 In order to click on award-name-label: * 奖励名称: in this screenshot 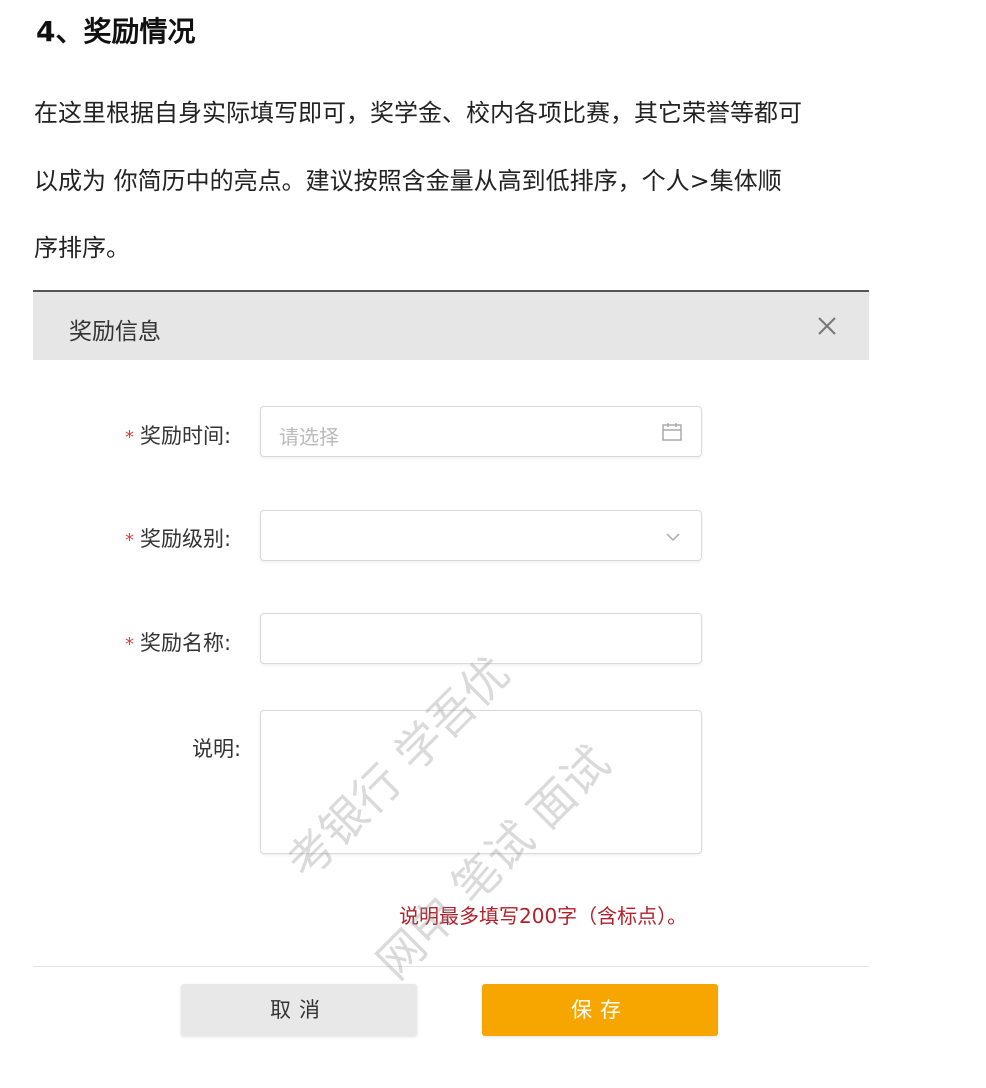, I will do `click(178, 643)`.